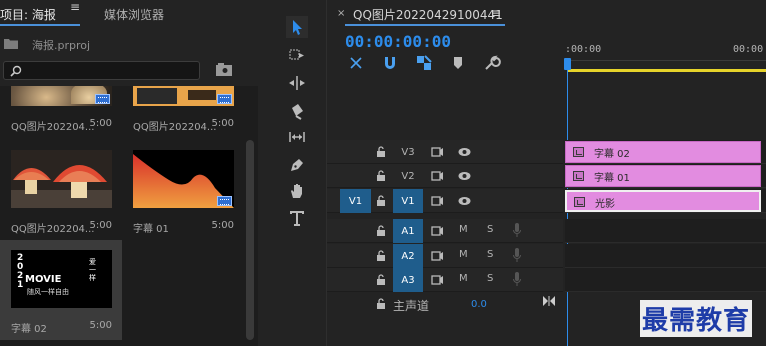 This screenshot has height=346, width=766. I want to click on track-select-tool, so click(297, 55).